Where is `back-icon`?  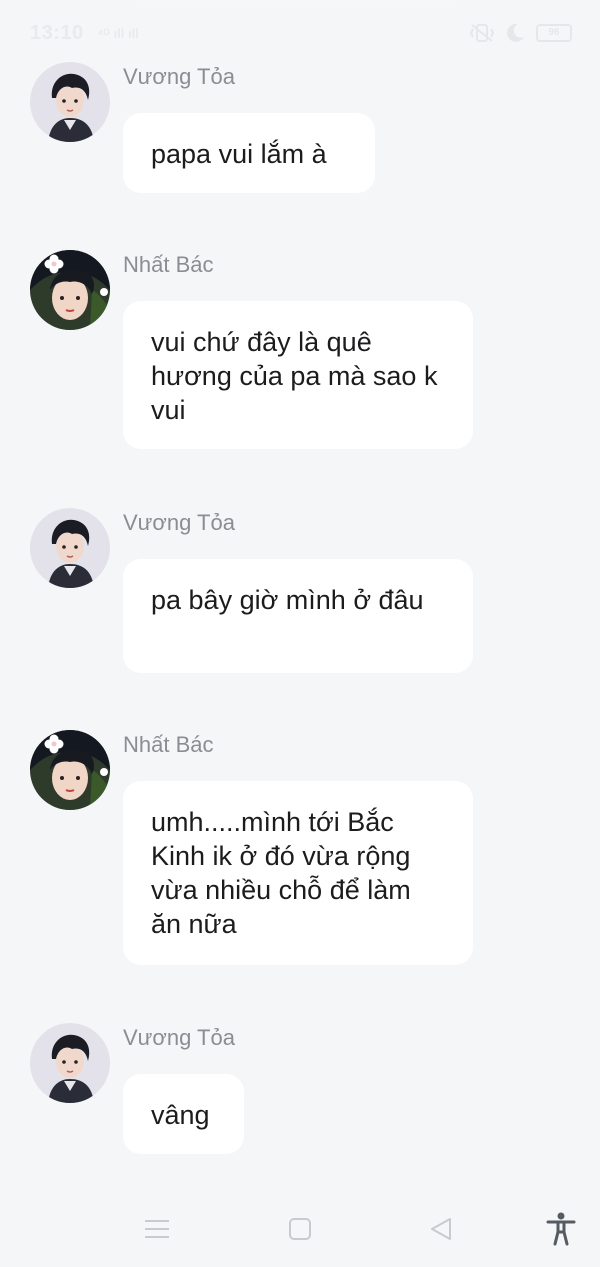
back-icon is located at coordinates (441, 1229).